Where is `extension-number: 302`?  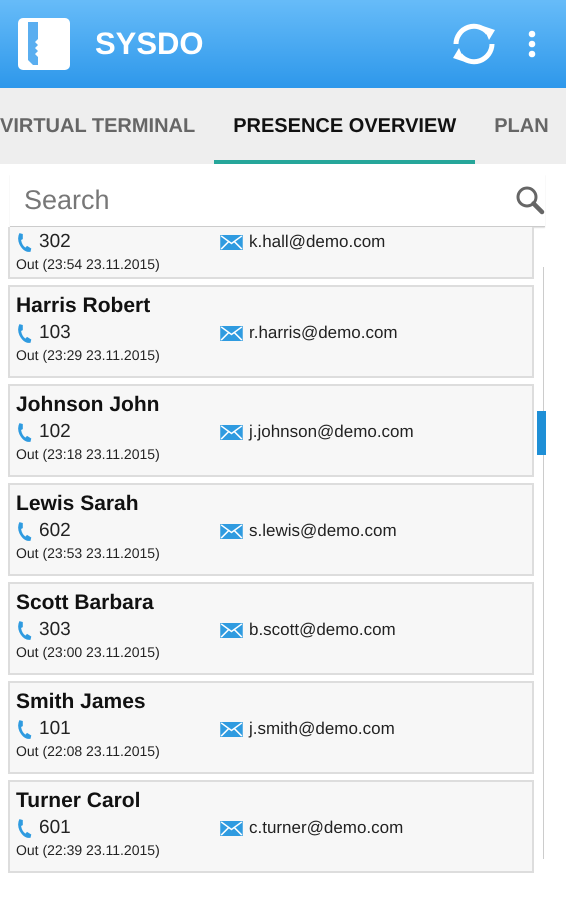 extension-number: 302 is located at coordinates (55, 242).